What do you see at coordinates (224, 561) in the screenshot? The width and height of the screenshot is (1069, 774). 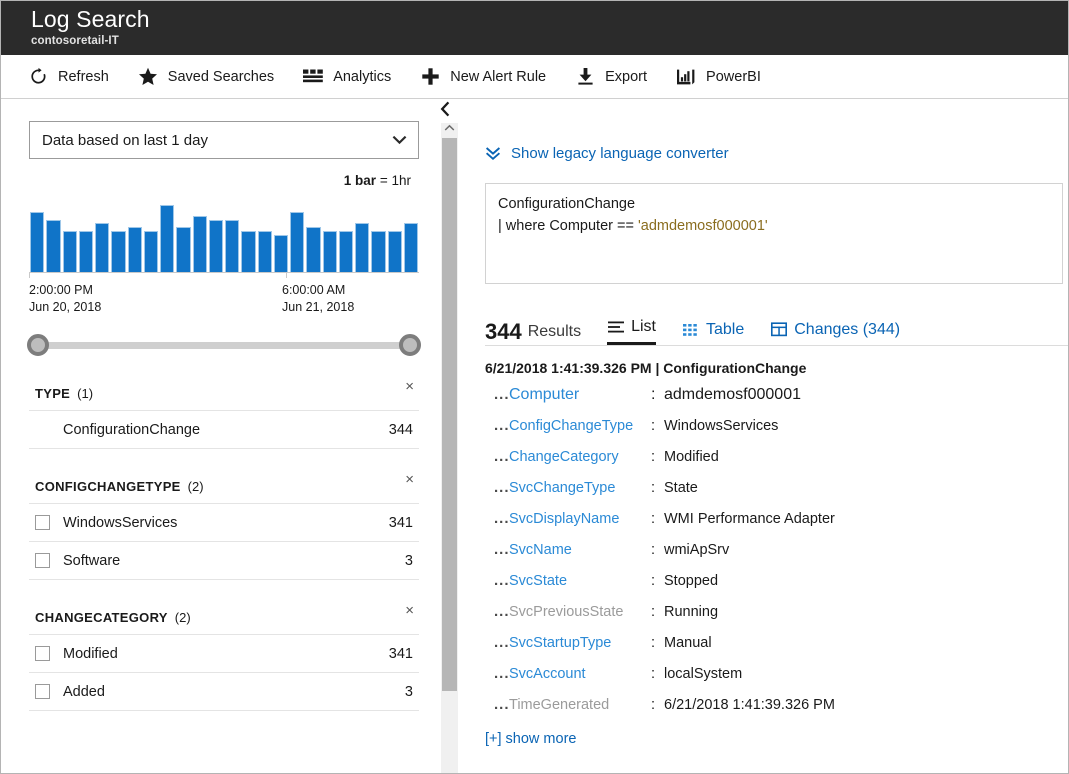 I see `facet-row: Software 3` at bounding box center [224, 561].